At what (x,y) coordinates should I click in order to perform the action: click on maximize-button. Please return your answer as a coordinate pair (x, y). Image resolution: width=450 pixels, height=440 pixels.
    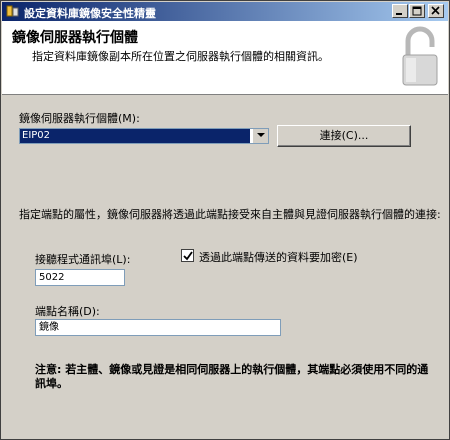
    Looking at the image, I should click on (417, 11).